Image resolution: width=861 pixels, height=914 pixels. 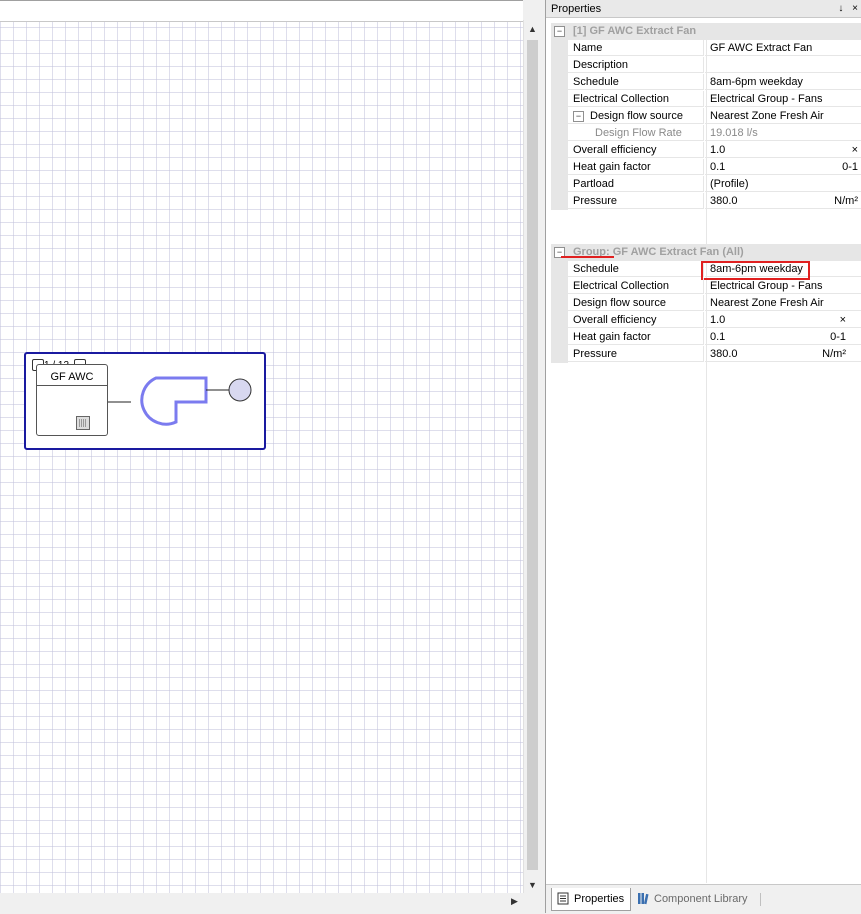 What do you see at coordinates (701, 899) in the screenshot?
I see `tab-label: Component Library` at bounding box center [701, 899].